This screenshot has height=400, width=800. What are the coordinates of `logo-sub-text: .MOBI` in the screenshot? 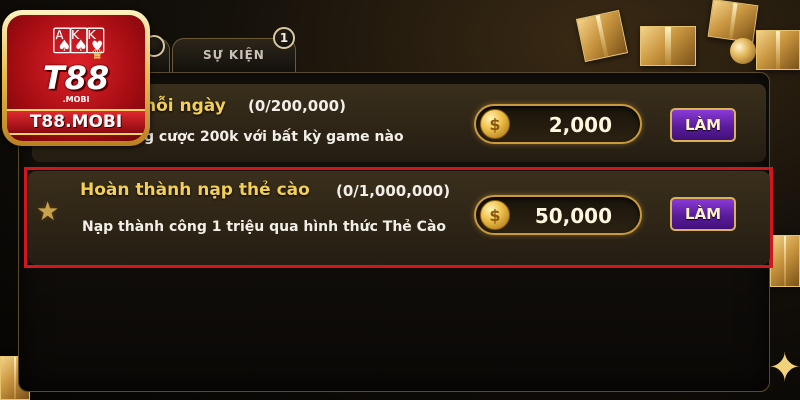 It's located at (76, 99).